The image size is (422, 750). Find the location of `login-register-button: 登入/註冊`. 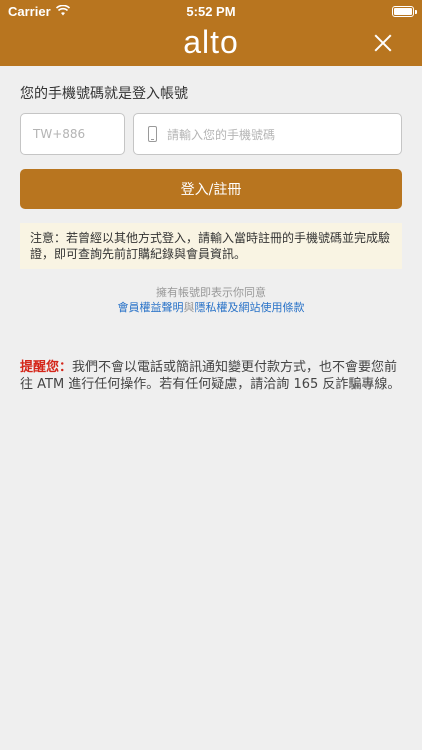

login-register-button: 登入/註冊 is located at coordinates (211, 189).